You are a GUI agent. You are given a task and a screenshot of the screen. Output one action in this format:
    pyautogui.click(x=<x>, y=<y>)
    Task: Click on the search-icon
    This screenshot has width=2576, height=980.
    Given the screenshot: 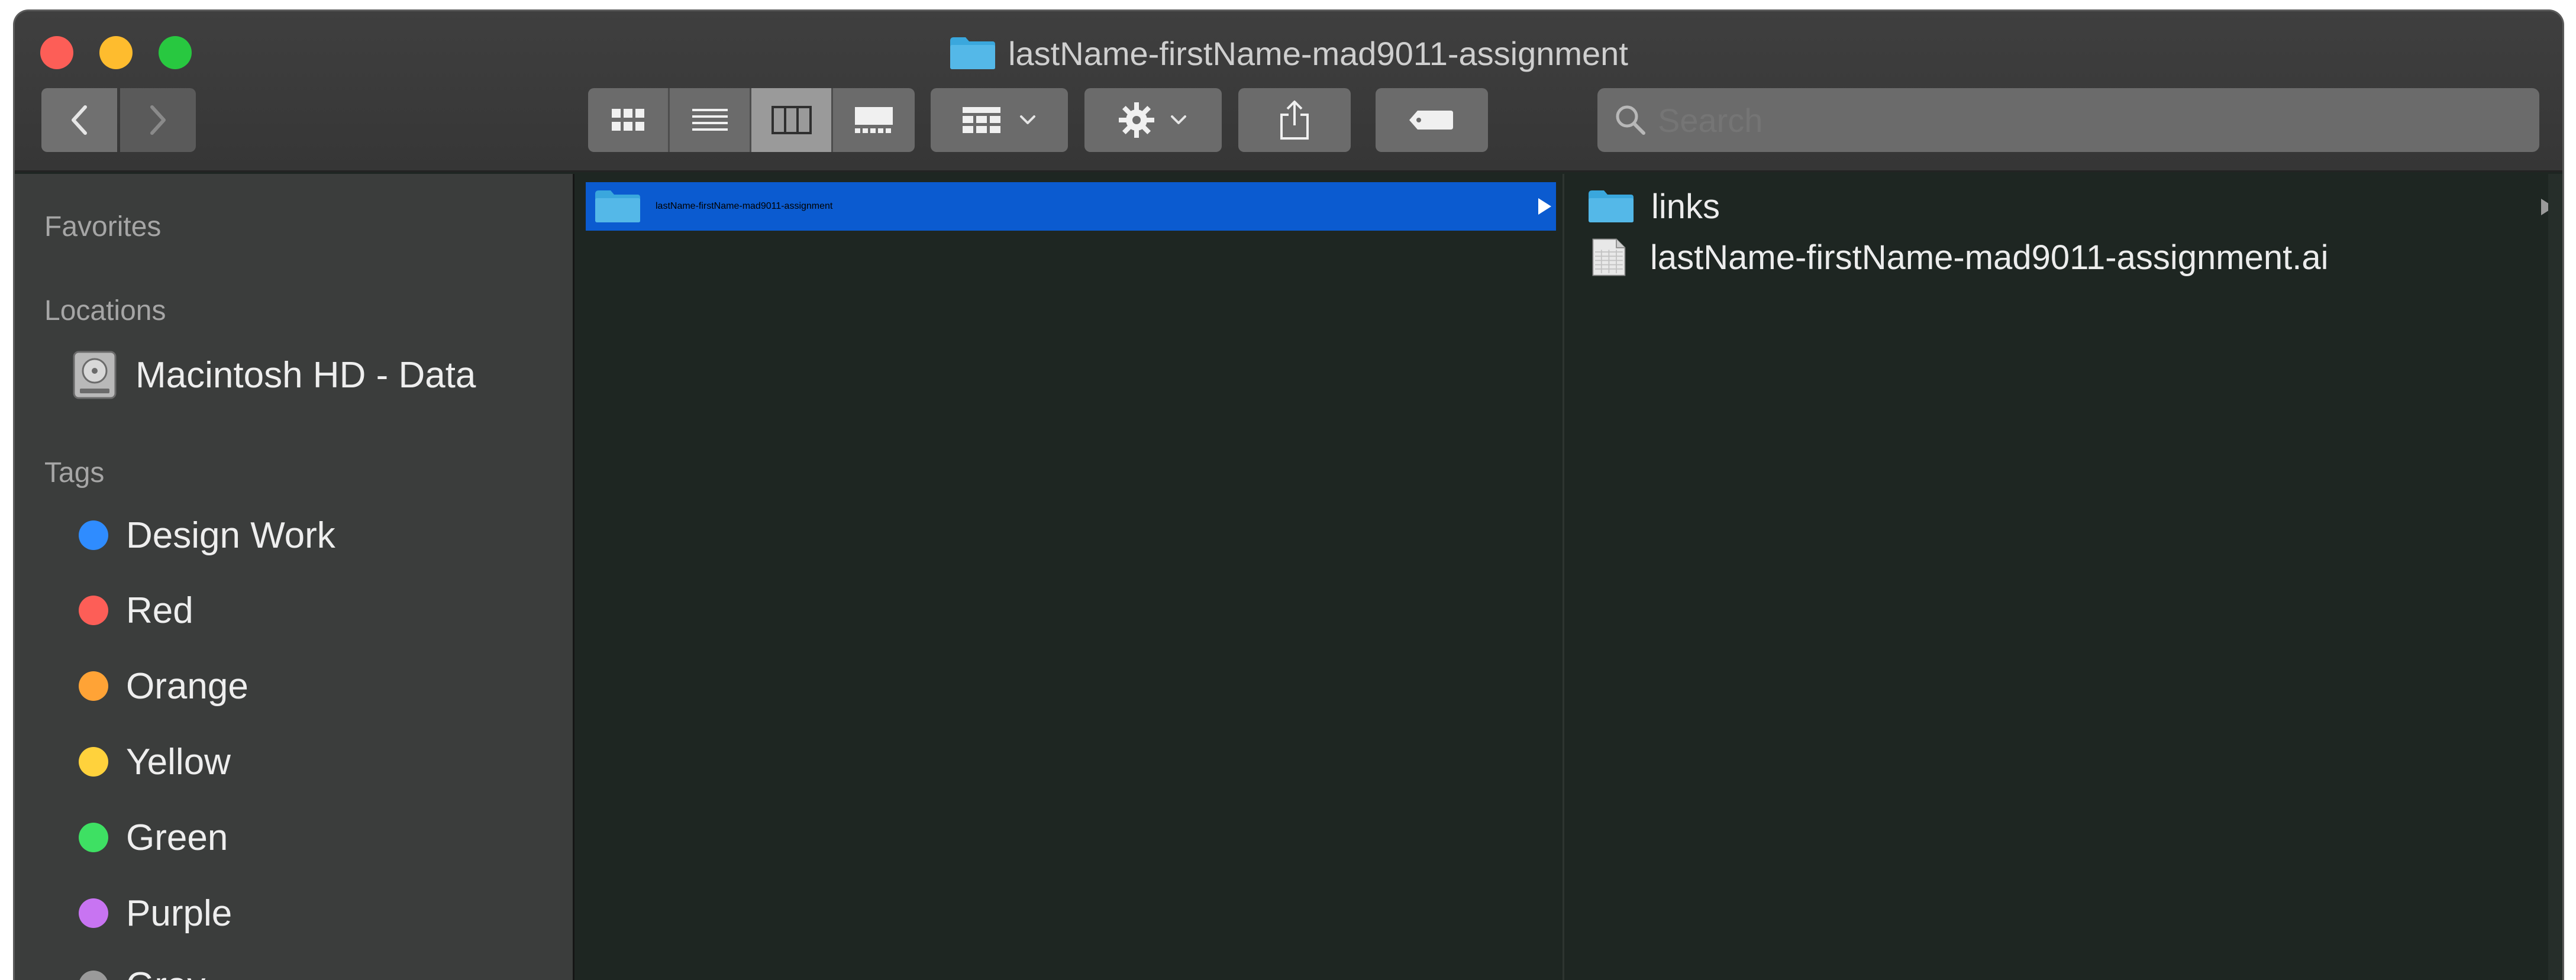 What is the action you would take?
    pyautogui.click(x=1631, y=120)
    